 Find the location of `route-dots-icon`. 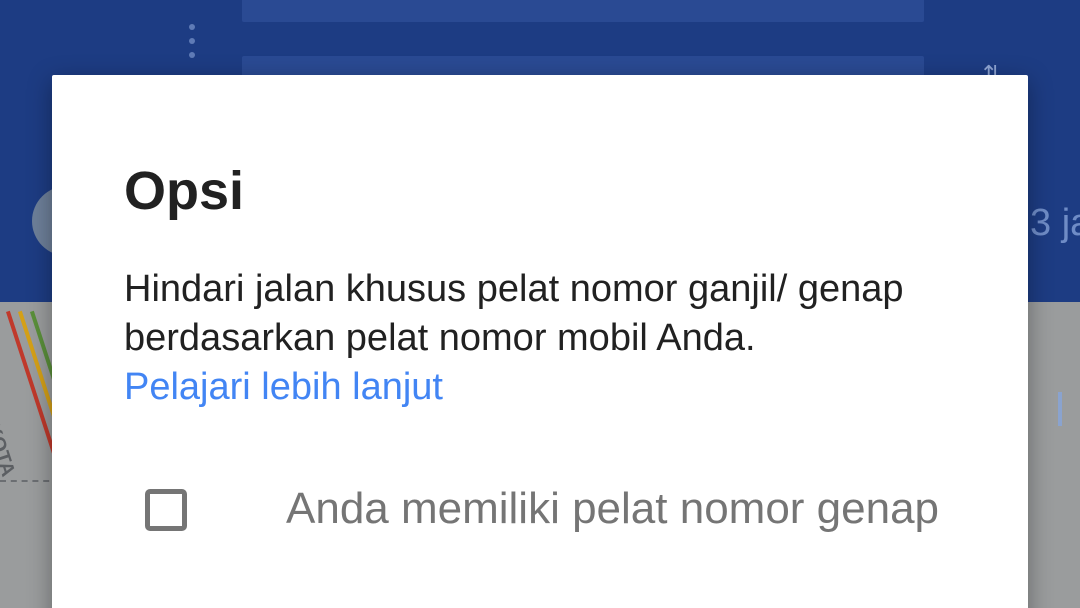

route-dots-icon is located at coordinates (192, 42).